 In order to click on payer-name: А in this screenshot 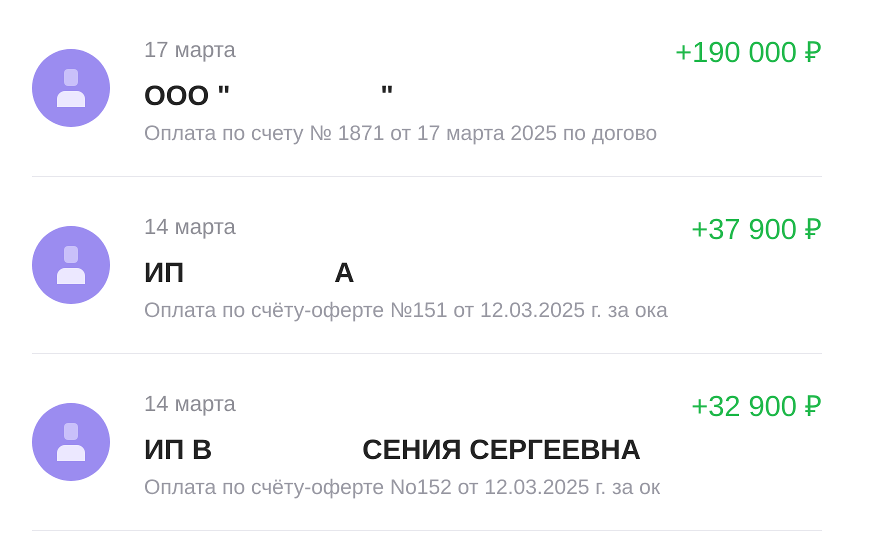, I will do `click(344, 272)`.